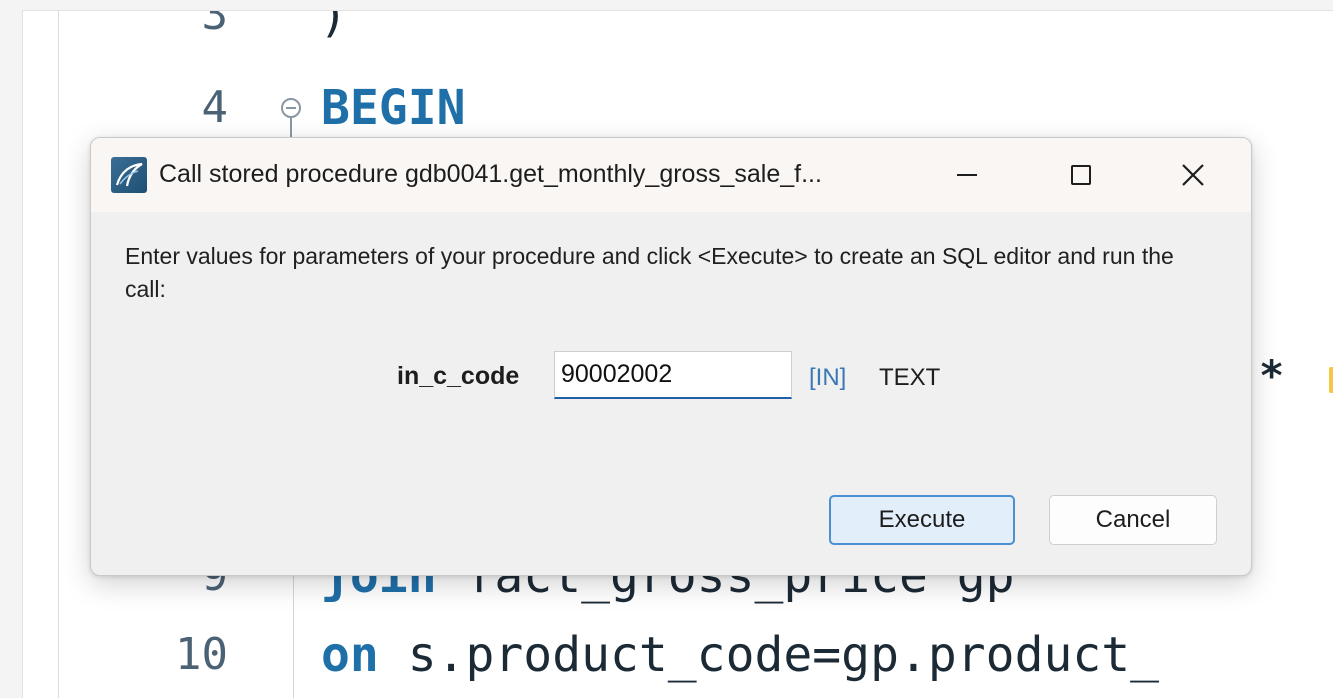  Describe the element at coordinates (58, 354) in the screenshot. I see `editor-left-rule` at that location.